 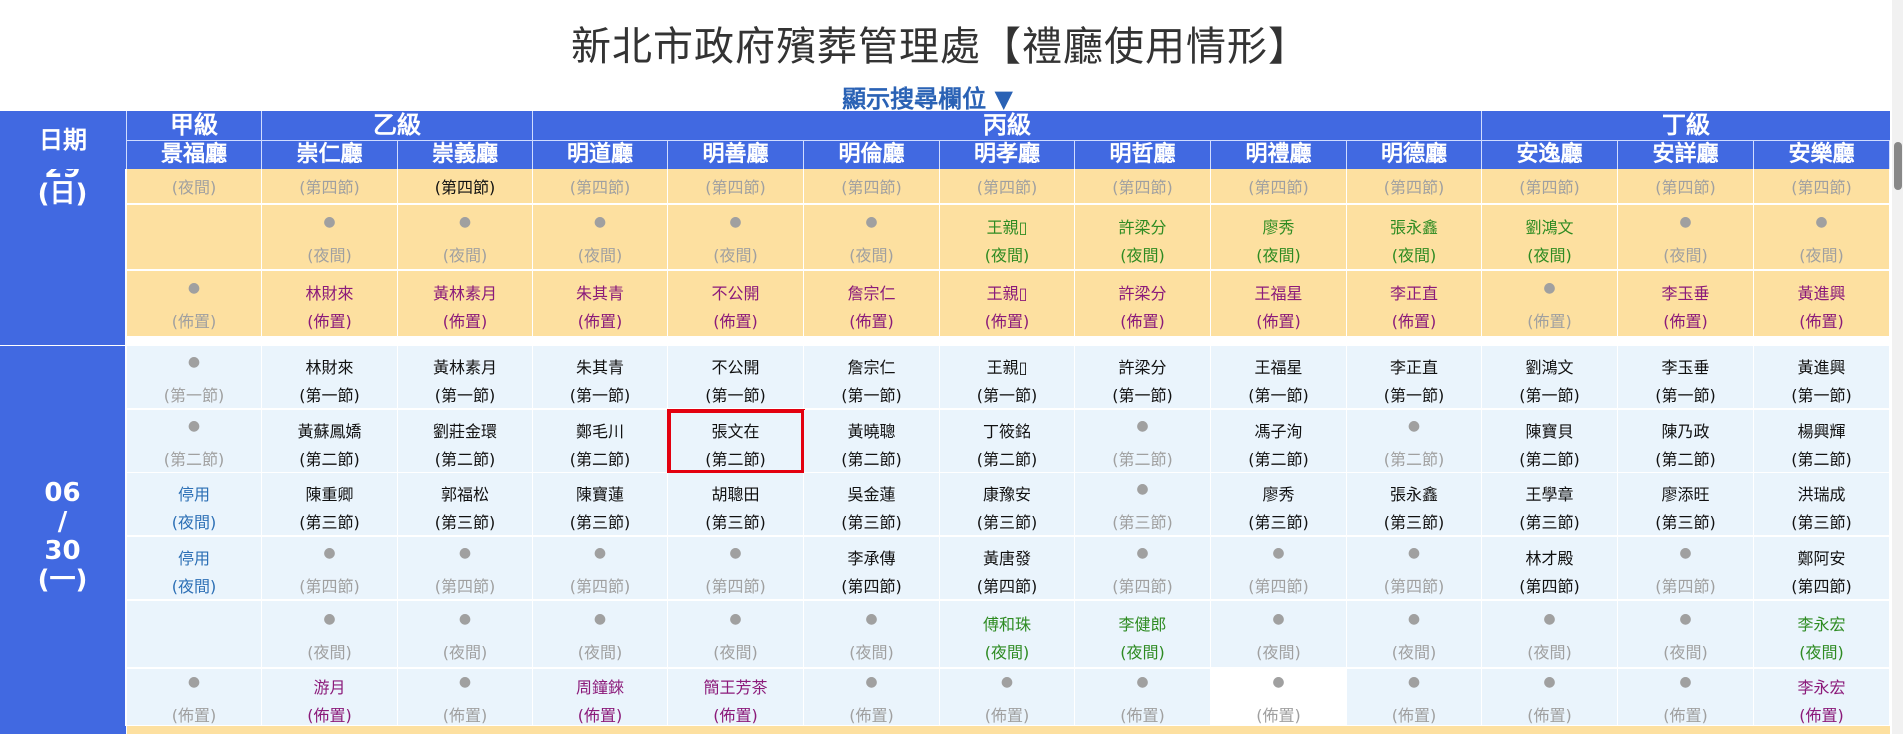 What do you see at coordinates (194, 237) in the screenshot?
I see `schedule-cell` at bounding box center [194, 237].